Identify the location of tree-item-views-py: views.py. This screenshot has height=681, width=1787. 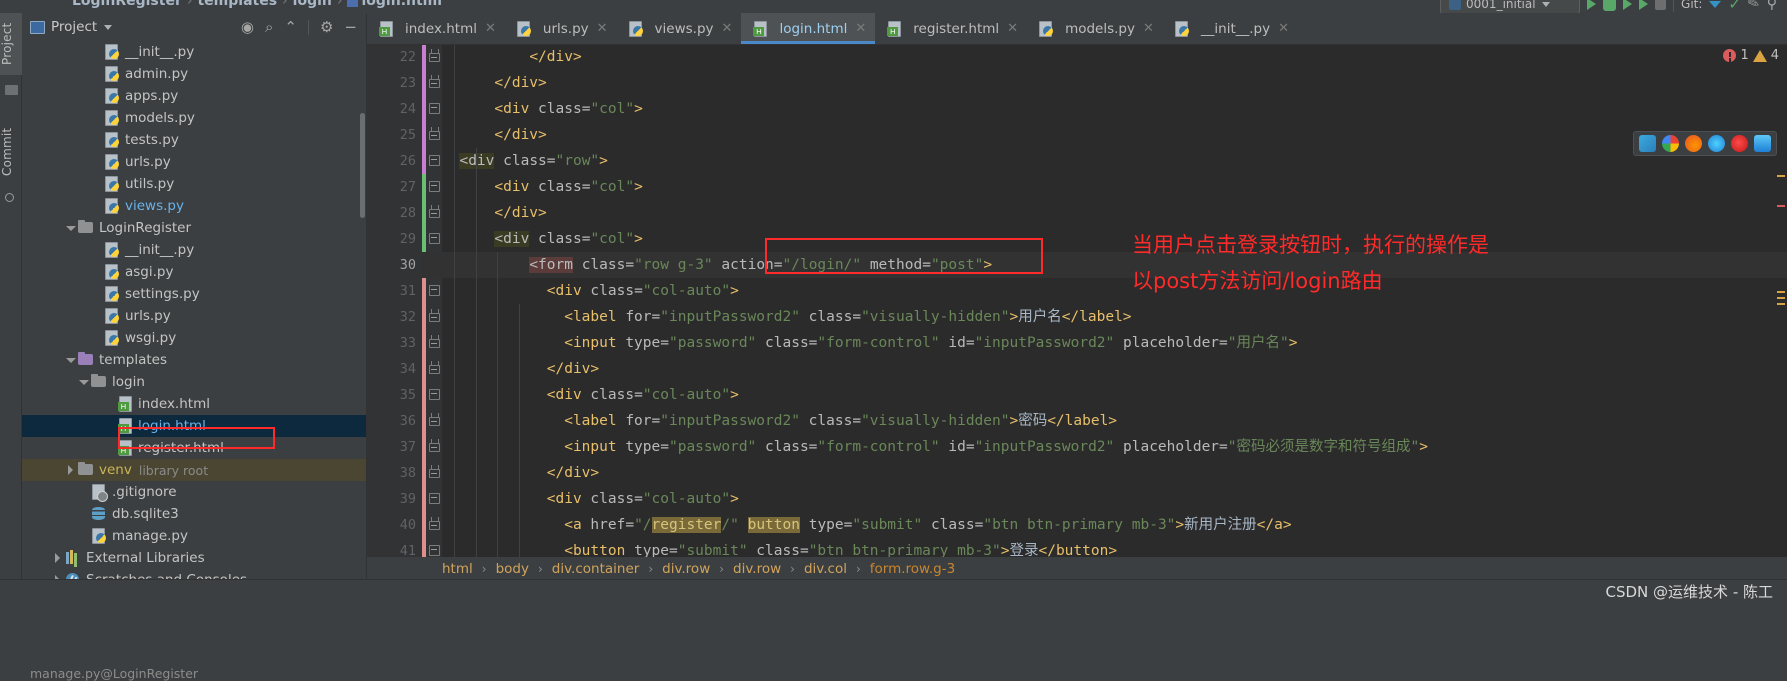
(194, 206).